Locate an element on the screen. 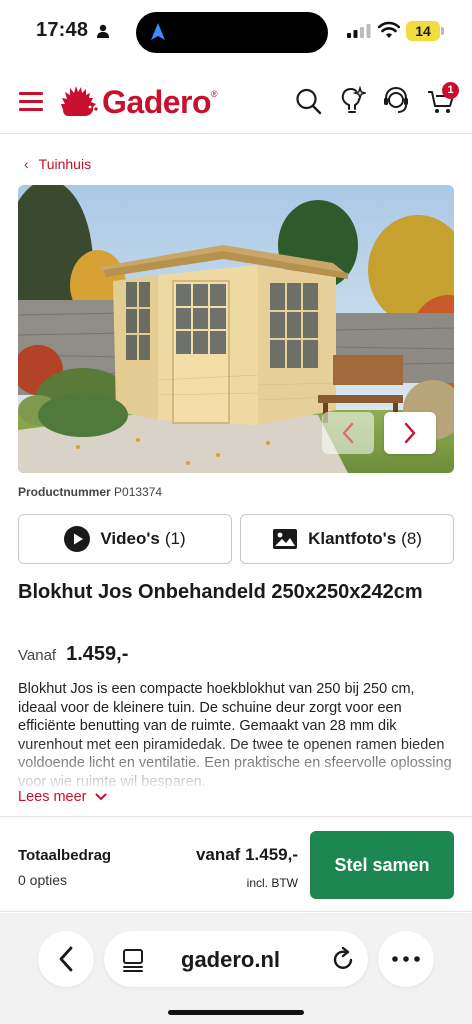  total-price: vanaf 1.459,- is located at coordinates (246, 854).